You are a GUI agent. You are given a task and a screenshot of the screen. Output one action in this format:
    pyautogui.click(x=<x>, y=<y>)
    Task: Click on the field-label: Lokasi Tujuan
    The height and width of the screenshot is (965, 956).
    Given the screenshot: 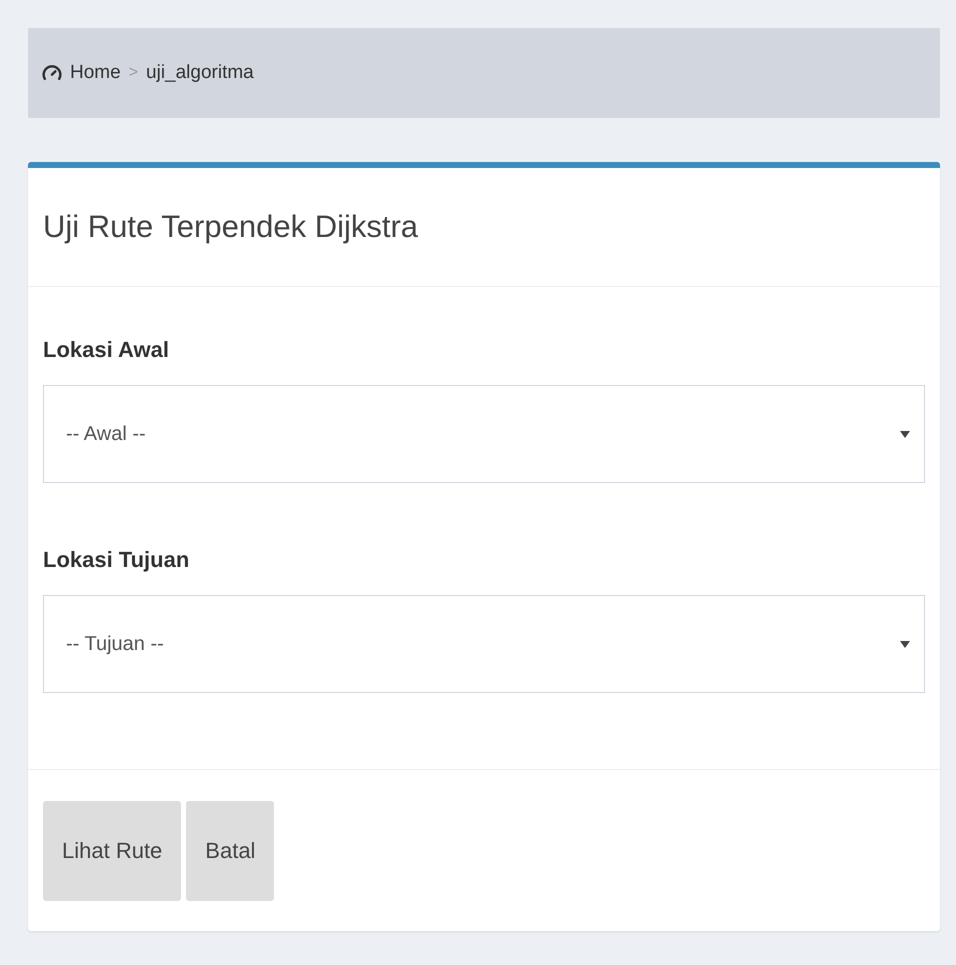 What is the action you would take?
    pyautogui.click(x=116, y=560)
    